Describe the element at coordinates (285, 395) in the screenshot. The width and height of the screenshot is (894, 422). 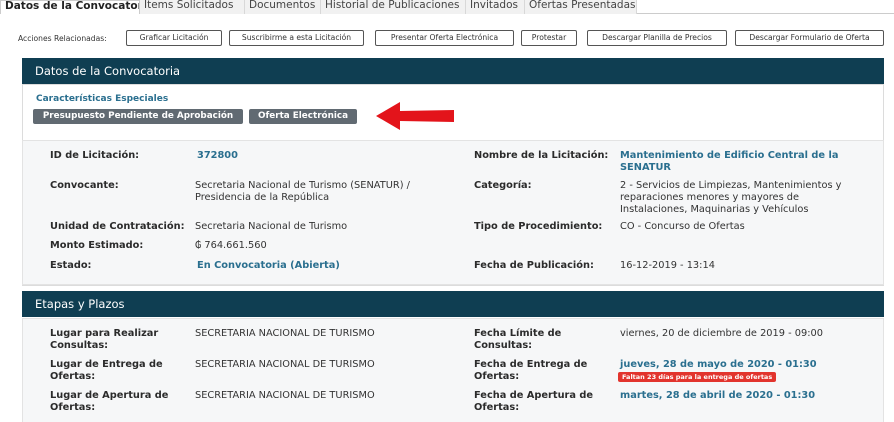
I see `lugar-apertura-value: SECRETARIA NACIONAL DE TURISMO` at that location.